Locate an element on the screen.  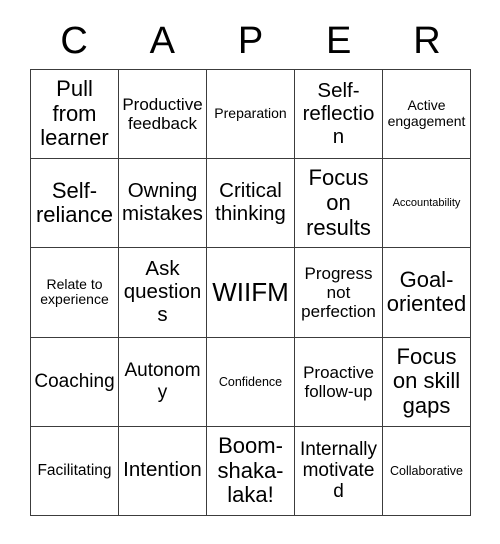
bingo-cell: Focus on results is located at coordinates (338, 203).